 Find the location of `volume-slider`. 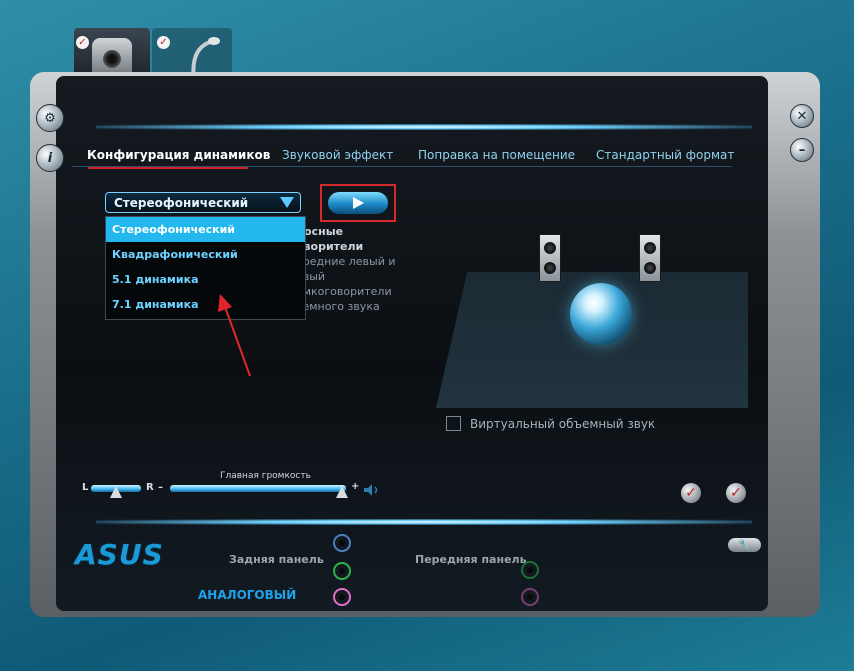

volume-slider is located at coordinates (258, 488).